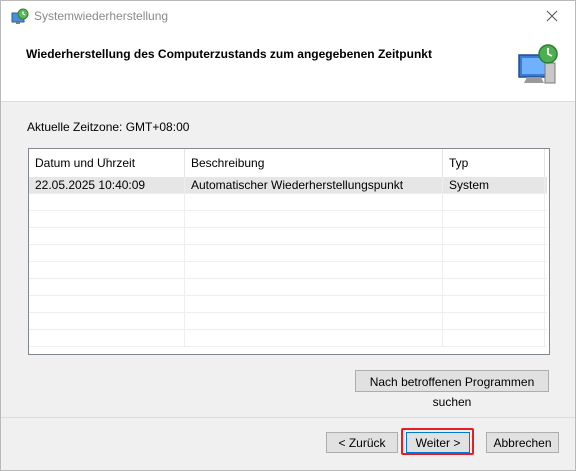  I want to click on column-header-description: Beschreibung, so click(314, 163).